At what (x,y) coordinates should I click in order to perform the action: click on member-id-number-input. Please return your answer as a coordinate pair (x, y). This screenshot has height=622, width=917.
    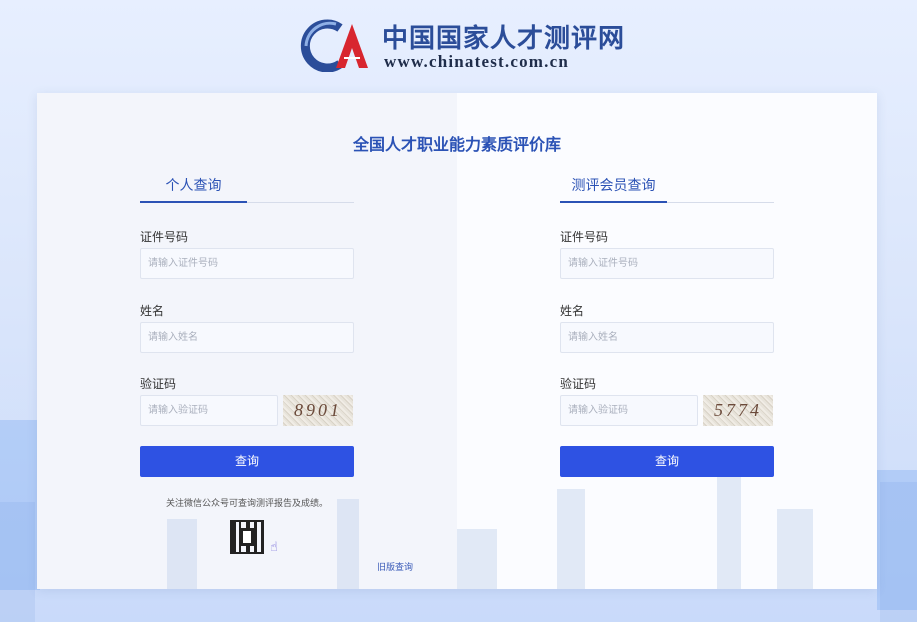
    Looking at the image, I should click on (667, 263).